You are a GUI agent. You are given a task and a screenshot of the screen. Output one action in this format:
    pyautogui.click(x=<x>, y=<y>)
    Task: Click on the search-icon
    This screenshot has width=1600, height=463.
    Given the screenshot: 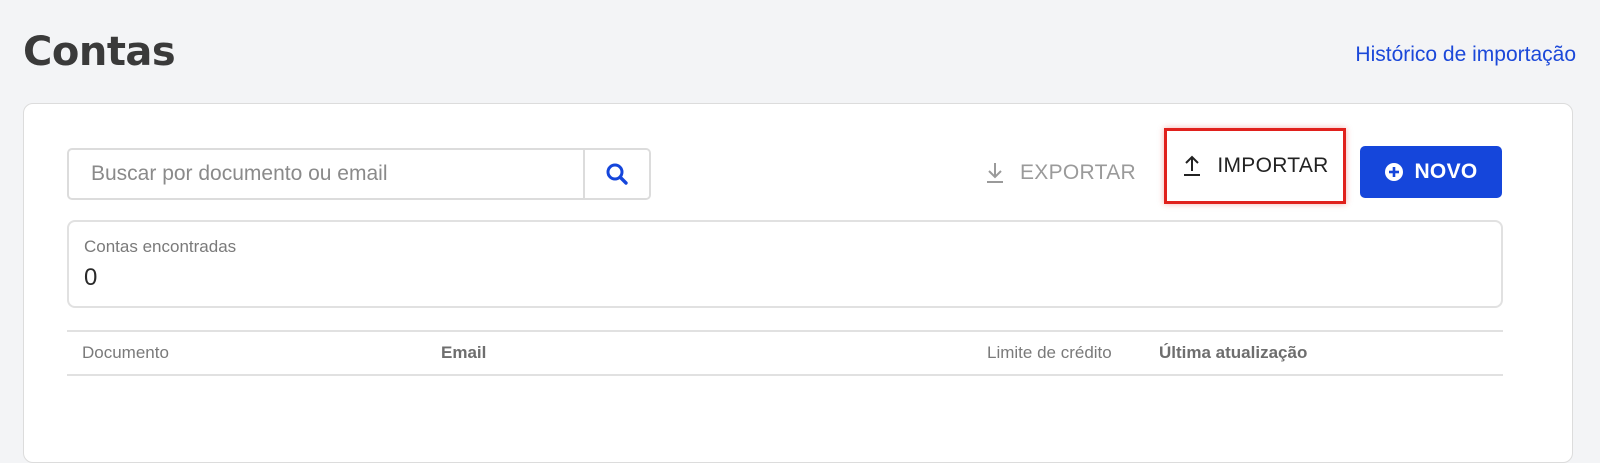 What is the action you would take?
    pyautogui.click(x=617, y=174)
    